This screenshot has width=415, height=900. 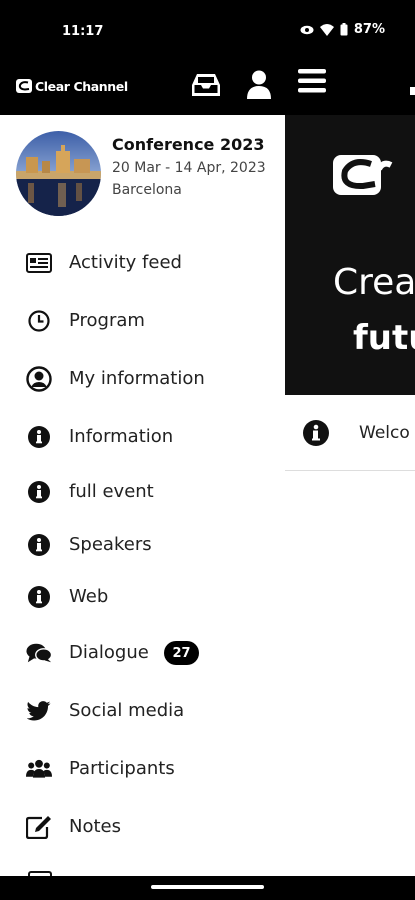 I want to click on clock-icon, so click(x=39, y=321).